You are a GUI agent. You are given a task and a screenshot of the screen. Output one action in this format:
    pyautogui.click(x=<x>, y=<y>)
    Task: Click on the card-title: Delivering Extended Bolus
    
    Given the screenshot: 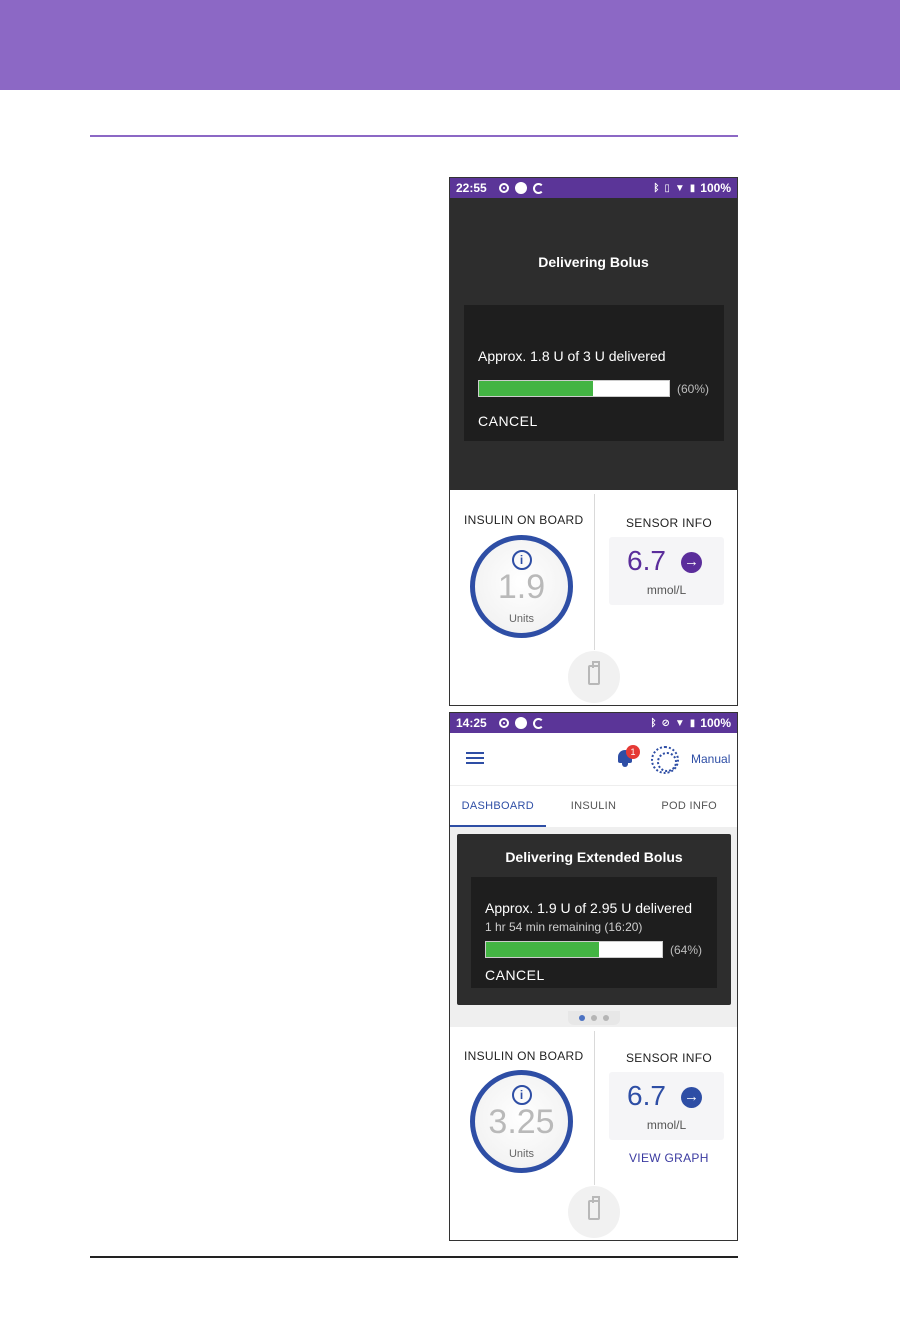 What is the action you would take?
    pyautogui.click(x=594, y=857)
    